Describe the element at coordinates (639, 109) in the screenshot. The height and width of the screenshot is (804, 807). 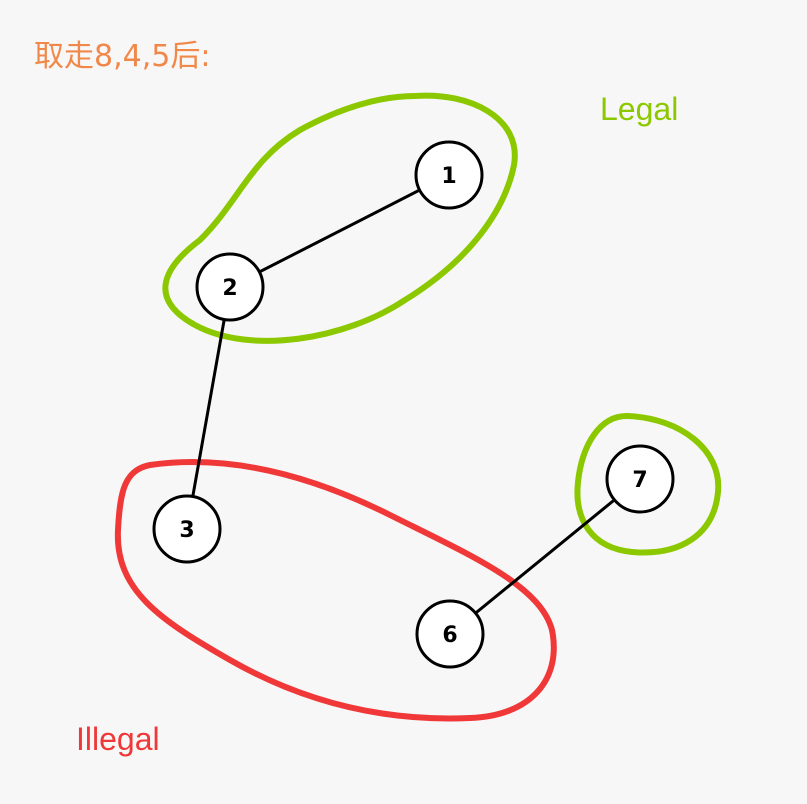
I see `legal-label: Legal` at that location.